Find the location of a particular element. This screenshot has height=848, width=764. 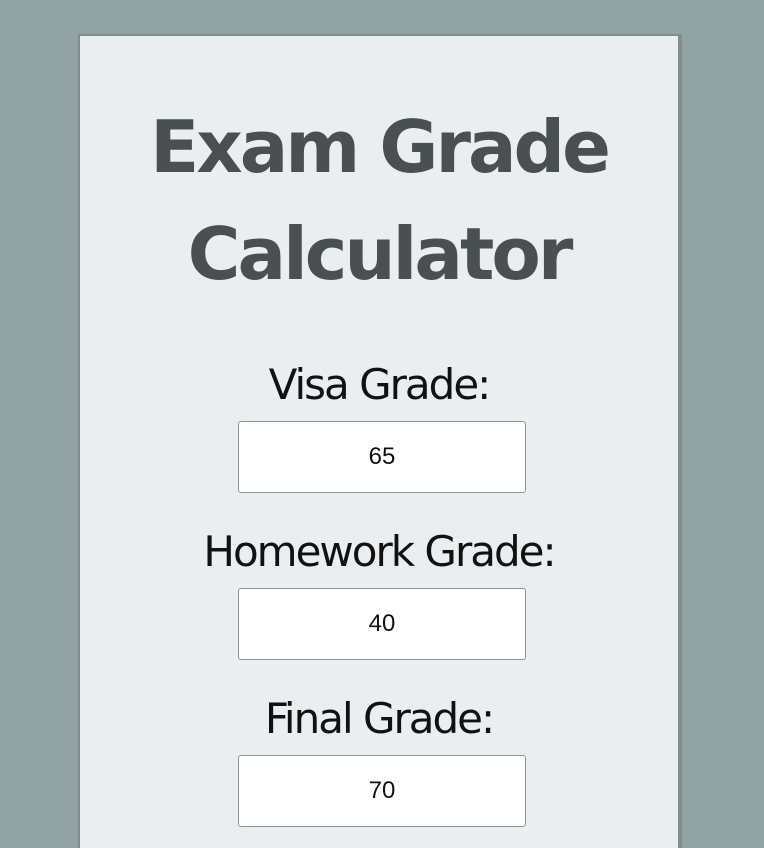

final-grade-input is located at coordinates (382, 791).